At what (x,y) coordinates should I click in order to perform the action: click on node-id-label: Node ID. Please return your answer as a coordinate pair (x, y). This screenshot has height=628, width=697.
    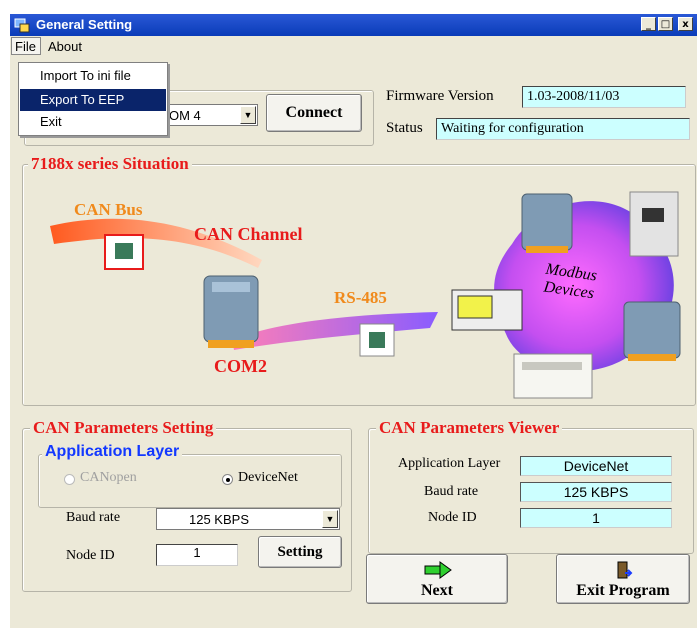
    Looking at the image, I should click on (90, 555).